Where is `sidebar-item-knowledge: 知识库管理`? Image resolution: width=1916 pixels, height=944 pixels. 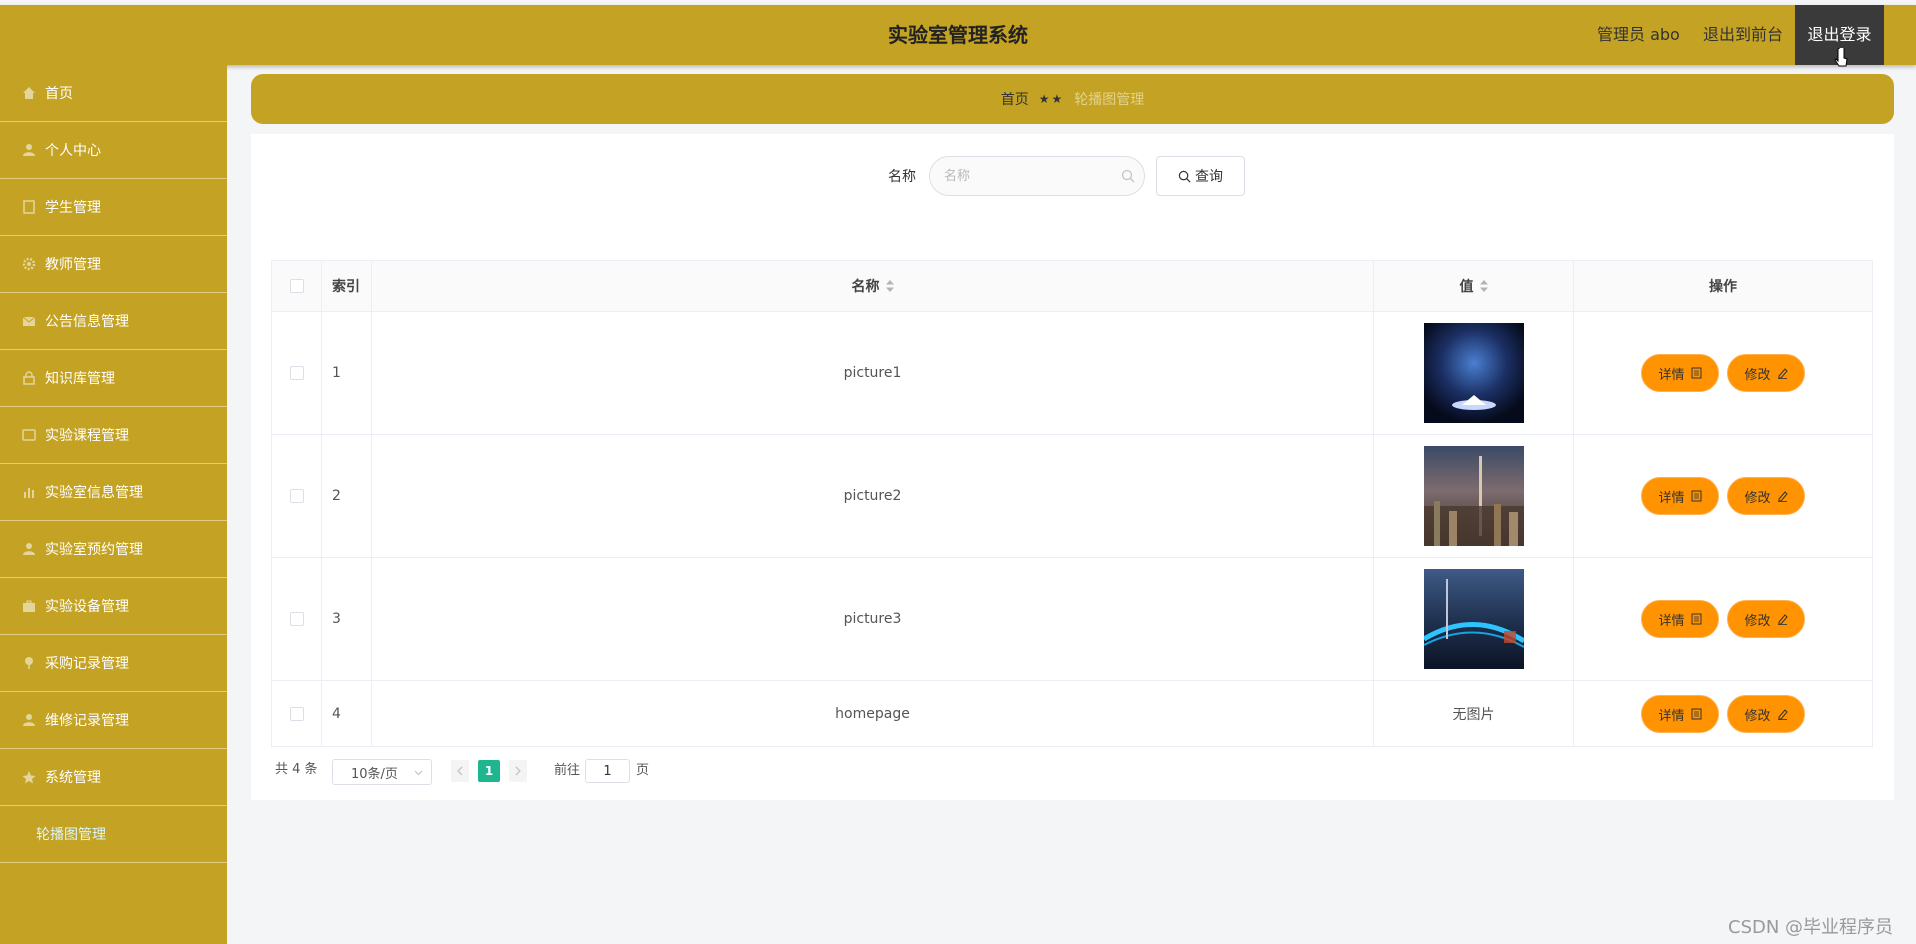 sidebar-item-knowledge: 知识库管理 is located at coordinates (113, 378).